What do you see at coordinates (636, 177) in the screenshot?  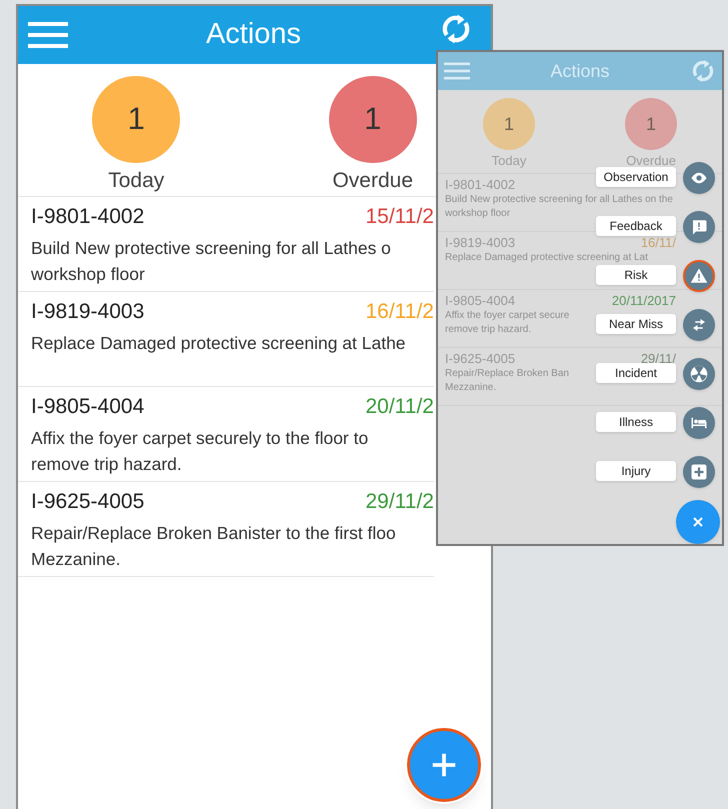 I see `menu-option-label: Observation` at bounding box center [636, 177].